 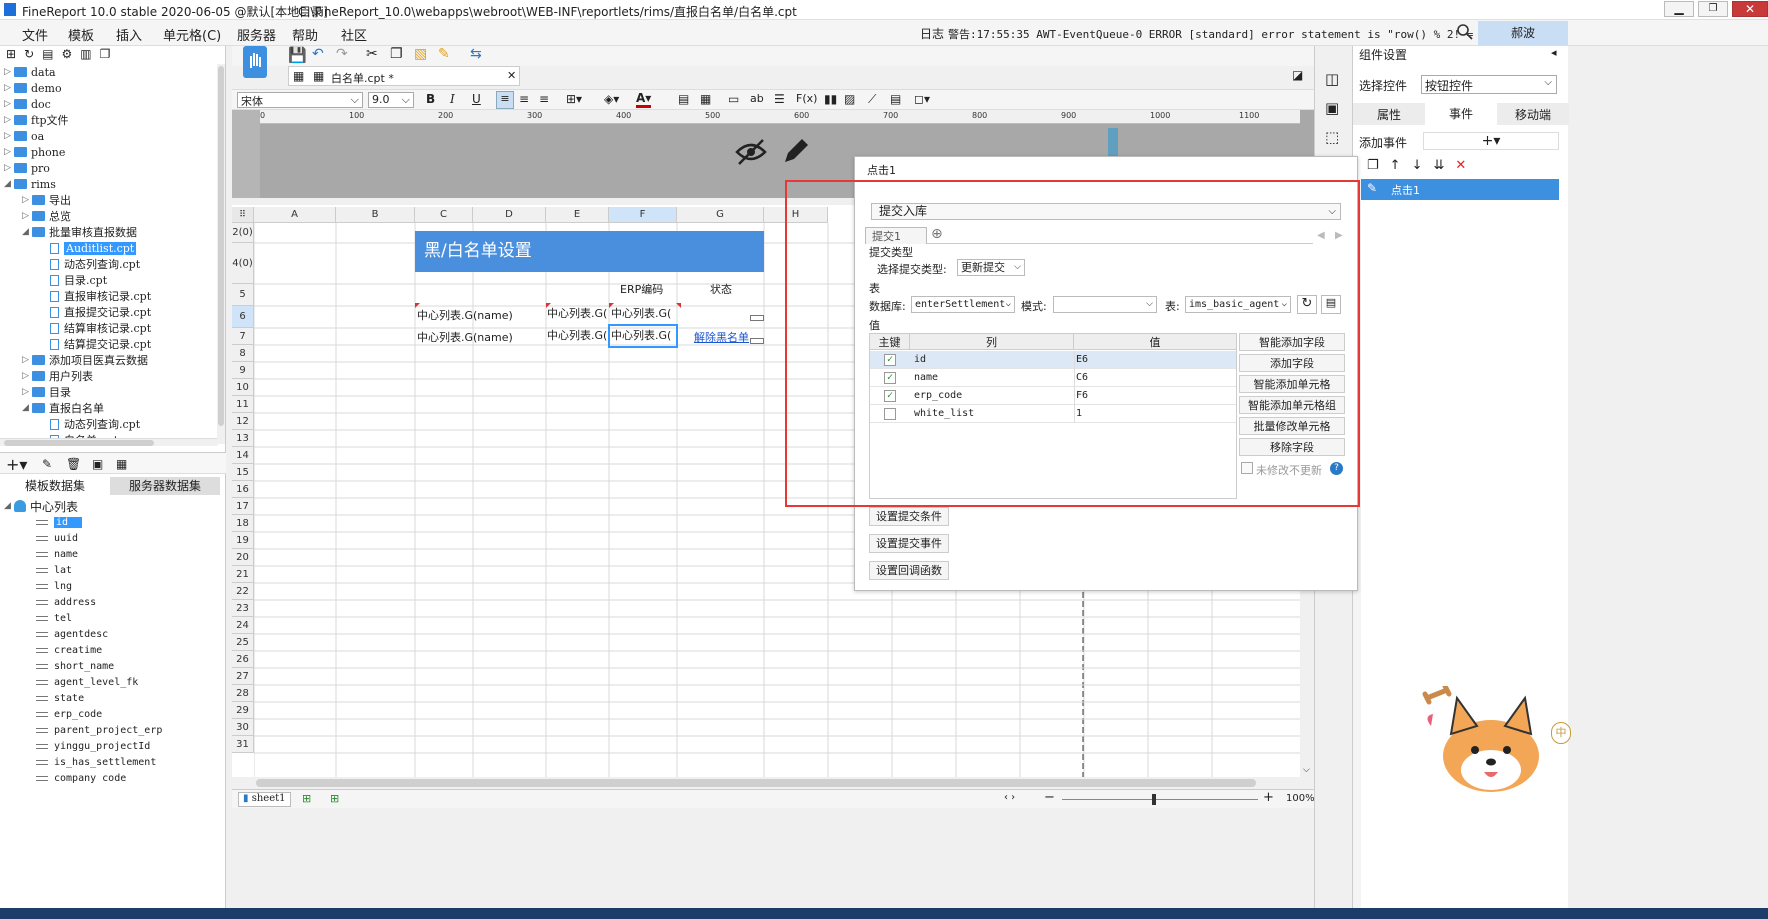 I want to click on column-header: B, so click(x=375, y=215).